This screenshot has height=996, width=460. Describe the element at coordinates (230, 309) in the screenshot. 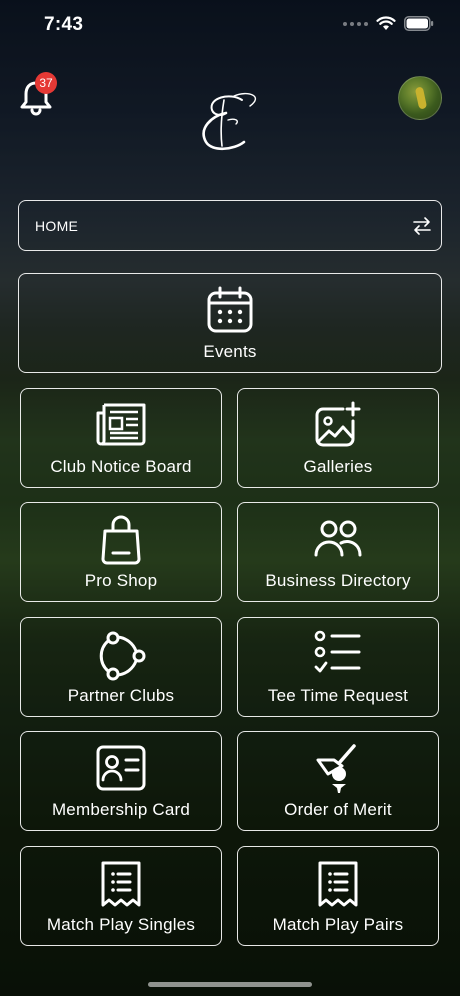

I see `calendar-icon` at that location.